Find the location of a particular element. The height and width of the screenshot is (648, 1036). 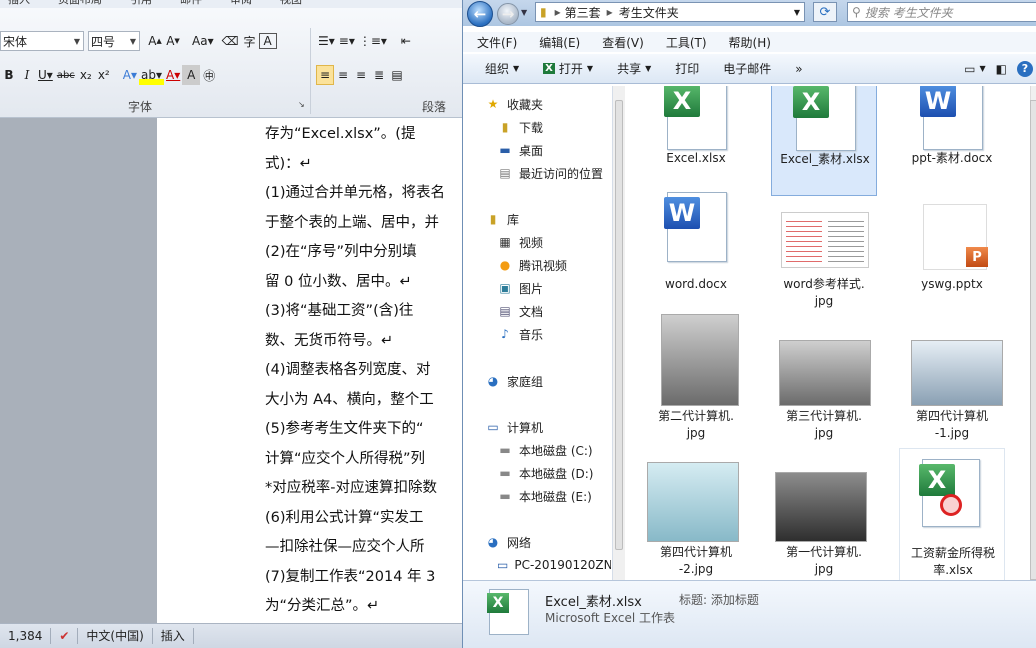

tab-mailings: 邮件 is located at coordinates (197, 4).